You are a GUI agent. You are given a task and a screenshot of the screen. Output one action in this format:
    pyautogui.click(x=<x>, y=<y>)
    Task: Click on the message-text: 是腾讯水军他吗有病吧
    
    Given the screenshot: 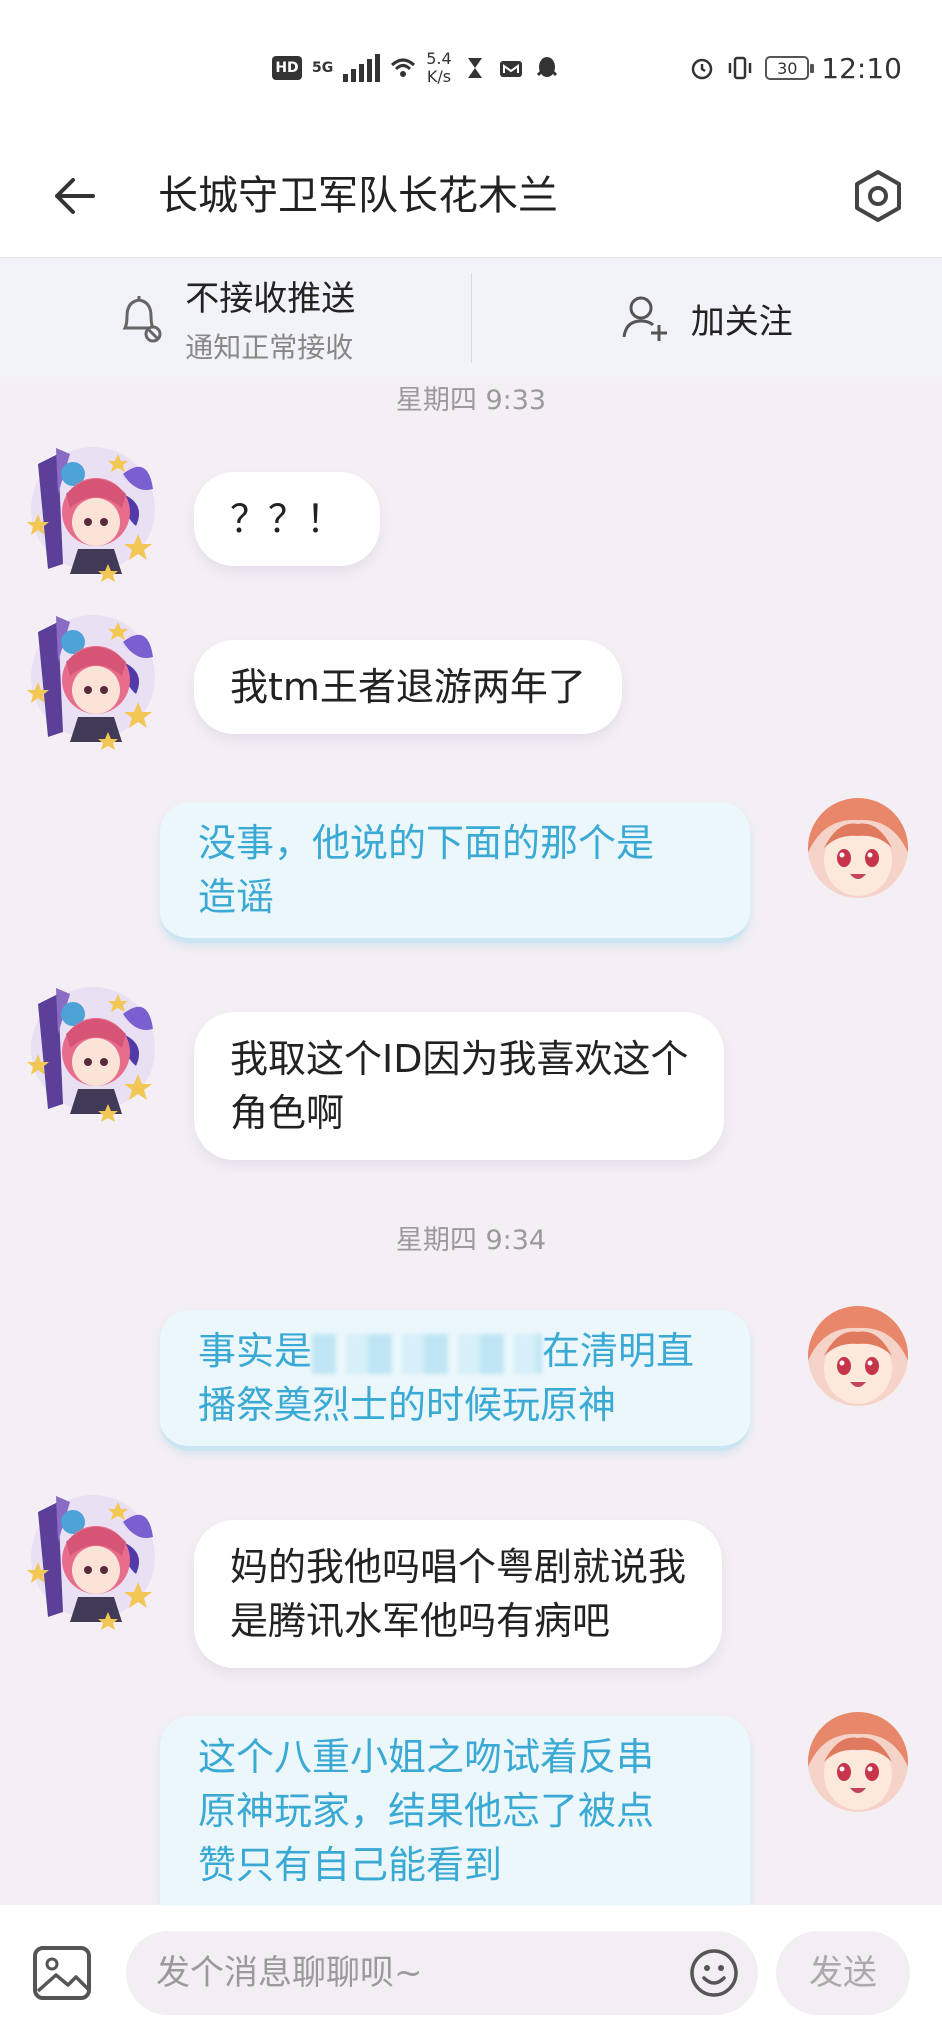 What is the action you would take?
    pyautogui.click(x=420, y=1621)
    